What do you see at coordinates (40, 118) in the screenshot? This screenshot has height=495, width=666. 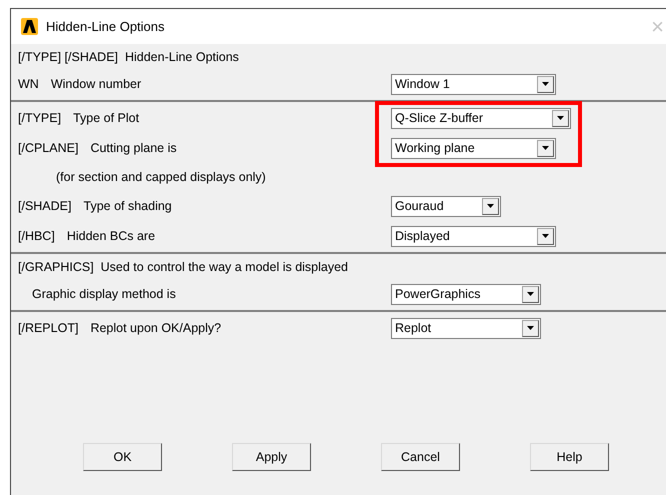 I see `command-code: [/TYPE]` at bounding box center [40, 118].